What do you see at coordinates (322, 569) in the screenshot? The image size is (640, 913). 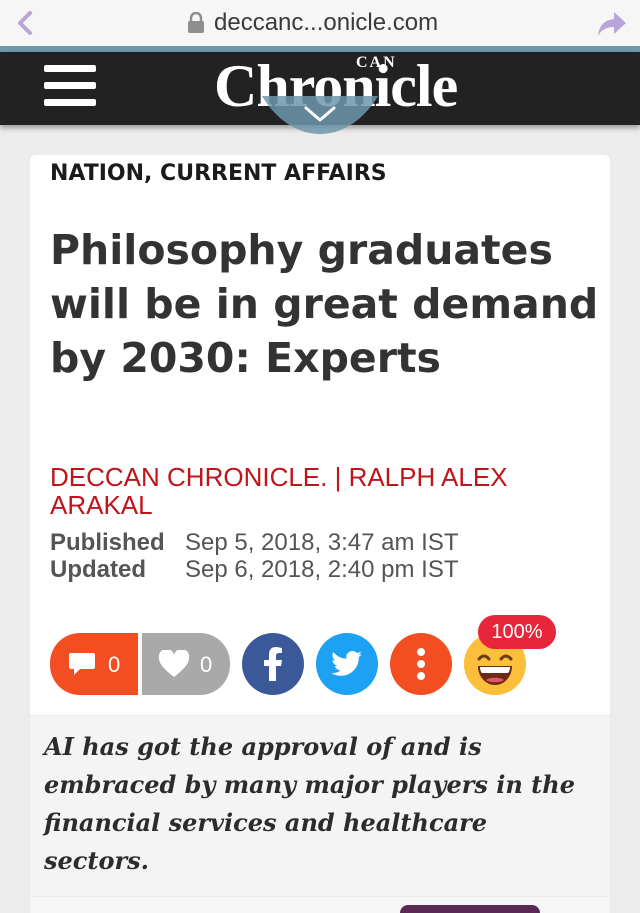 I see `updated-value: Sep 6, 2018, 2:40 pm IST` at bounding box center [322, 569].